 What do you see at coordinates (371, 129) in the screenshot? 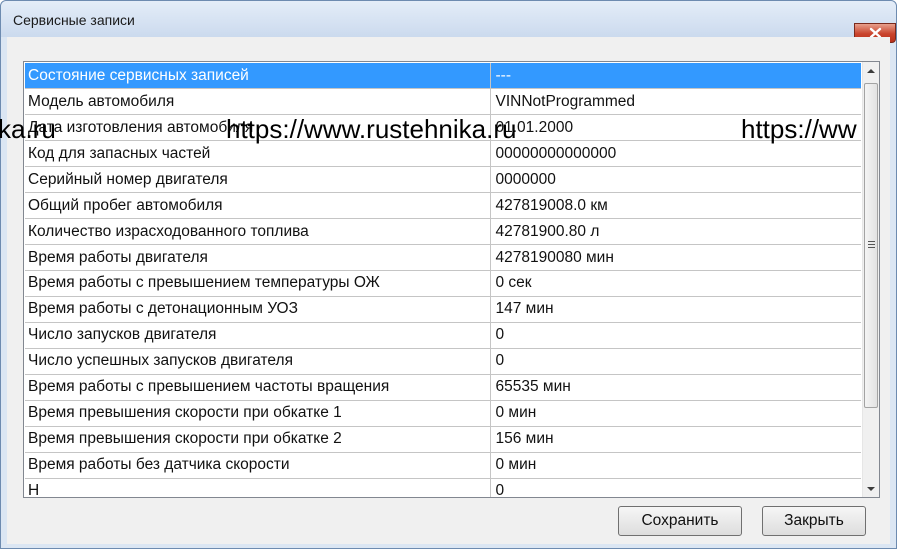
I see `watermark-center: https://www.rustehnika.ru` at bounding box center [371, 129].